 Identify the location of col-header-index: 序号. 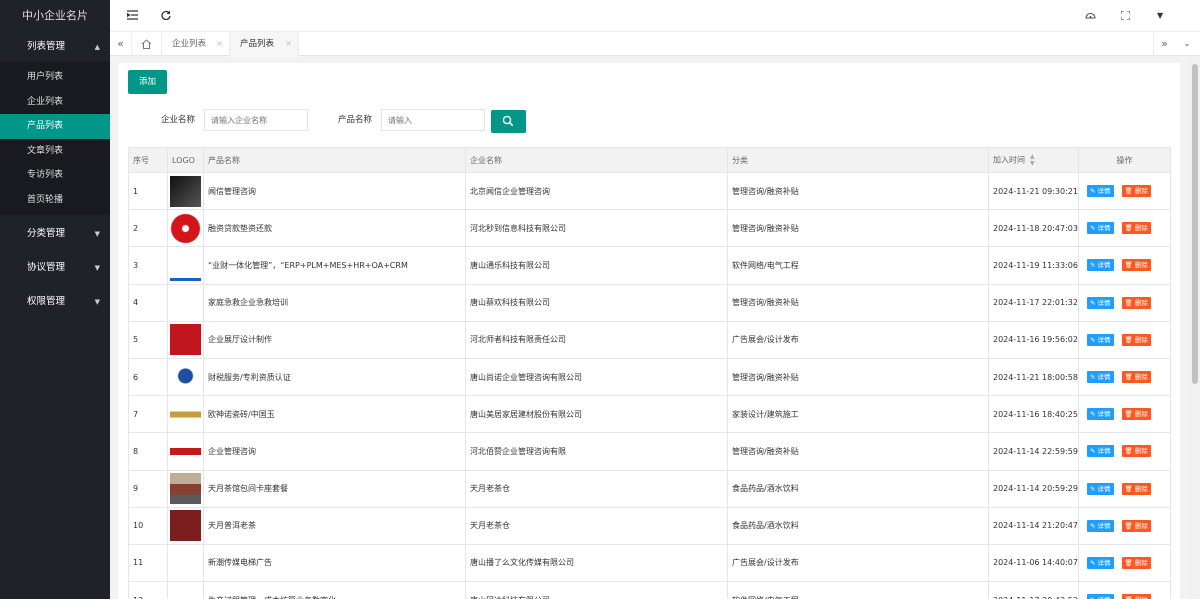
(148, 160).